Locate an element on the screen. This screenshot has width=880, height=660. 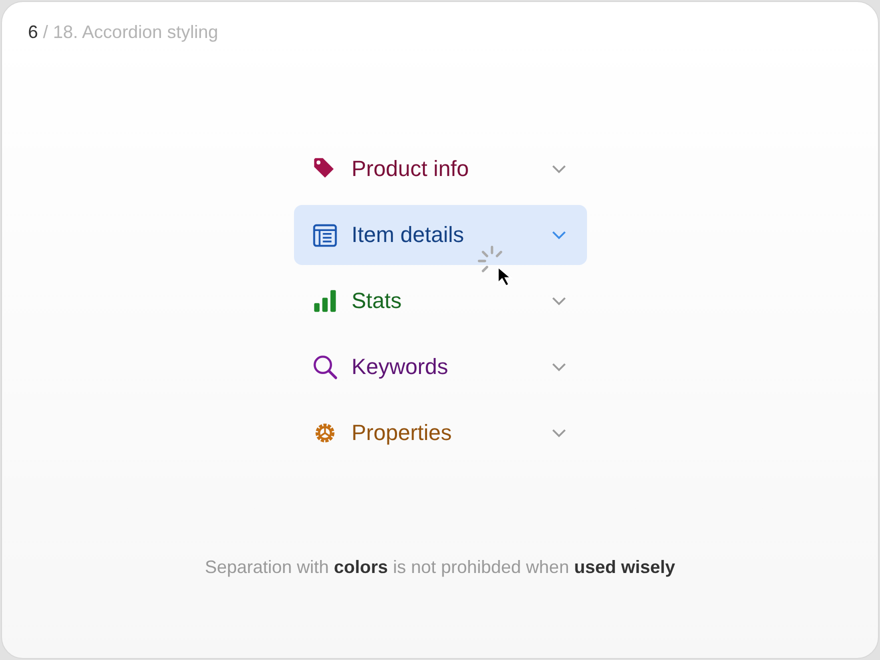
bar-chart-icon is located at coordinates (325, 301).